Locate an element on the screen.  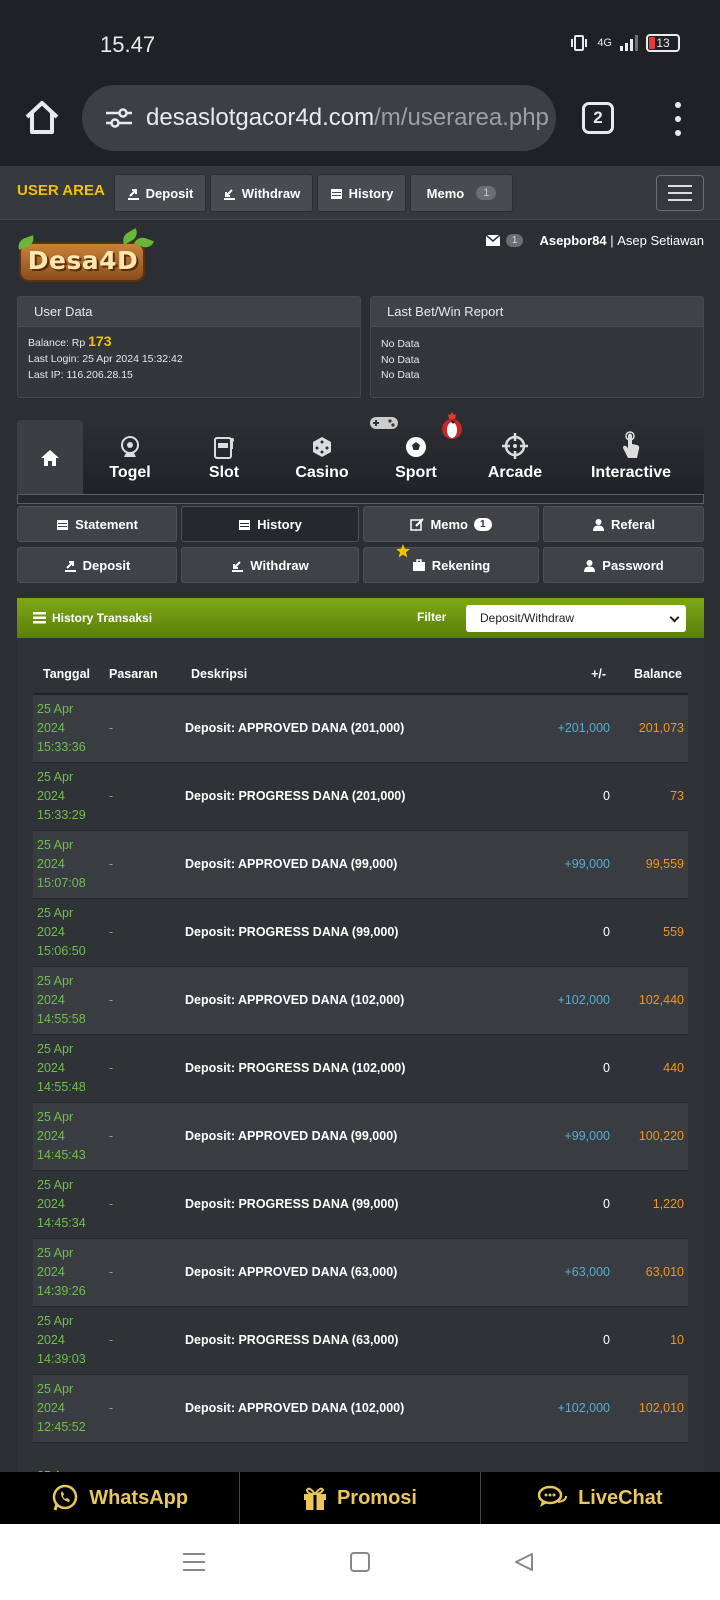
whatsapp-button: WhatsApp is located at coordinates (120, 1498).